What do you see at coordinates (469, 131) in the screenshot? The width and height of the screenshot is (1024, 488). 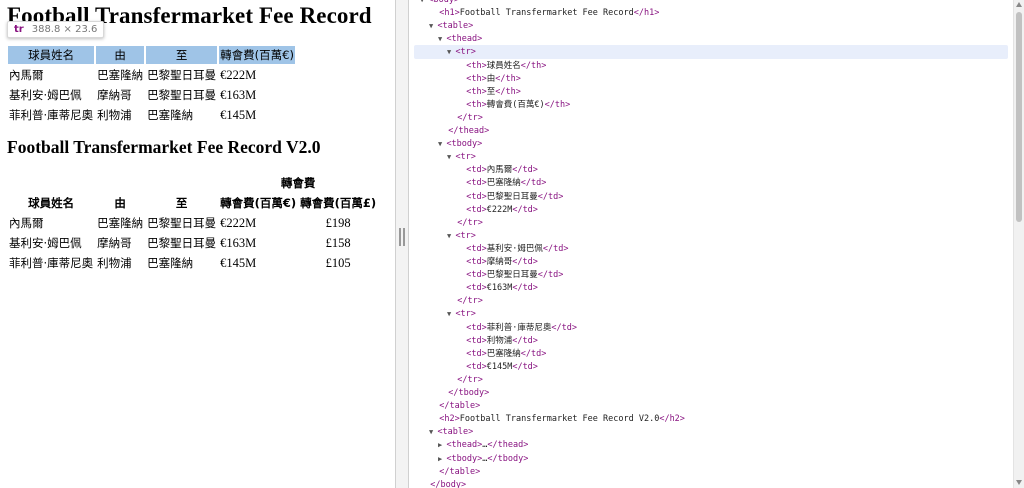 I see `dom-tag: </thead>` at bounding box center [469, 131].